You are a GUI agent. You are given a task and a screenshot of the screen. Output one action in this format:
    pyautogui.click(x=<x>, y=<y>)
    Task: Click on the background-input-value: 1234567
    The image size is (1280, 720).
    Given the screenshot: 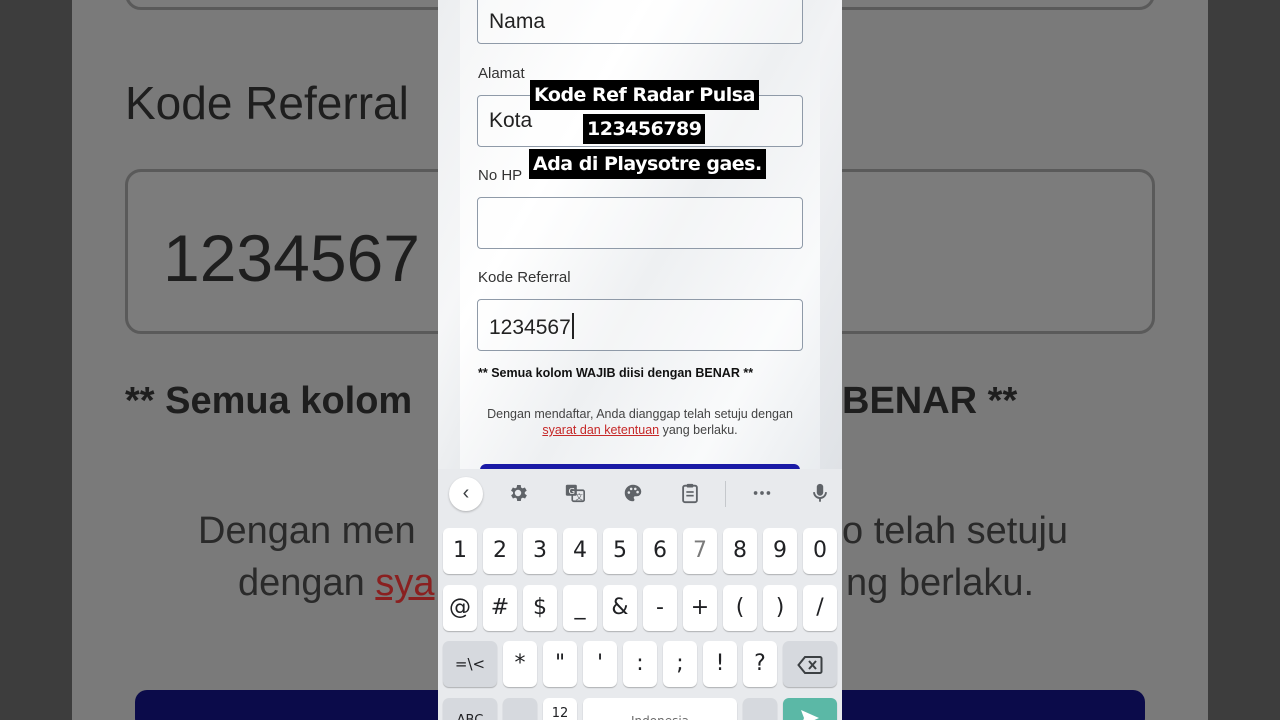 What is the action you would take?
    pyautogui.click(x=291, y=258)
    